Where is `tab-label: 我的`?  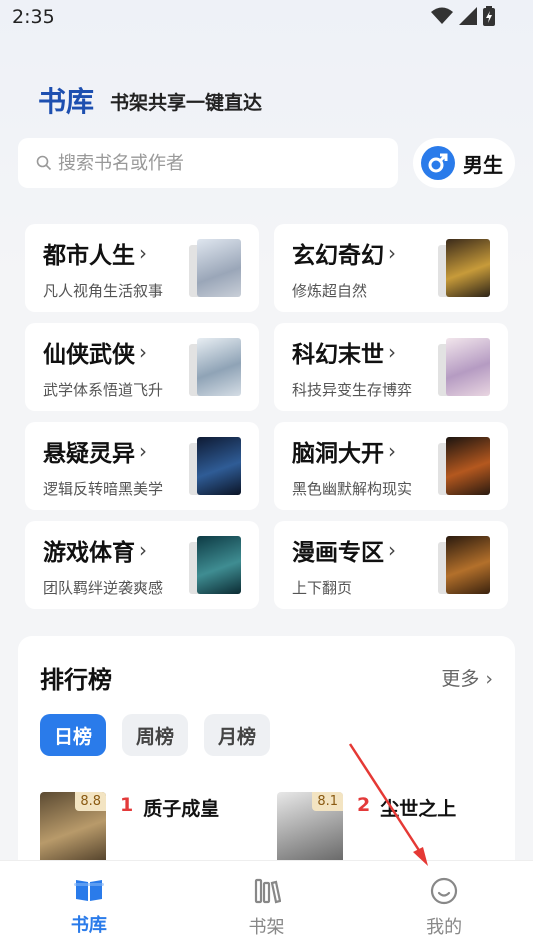
tab-label: 我的 is located at coordinates (444, 927).